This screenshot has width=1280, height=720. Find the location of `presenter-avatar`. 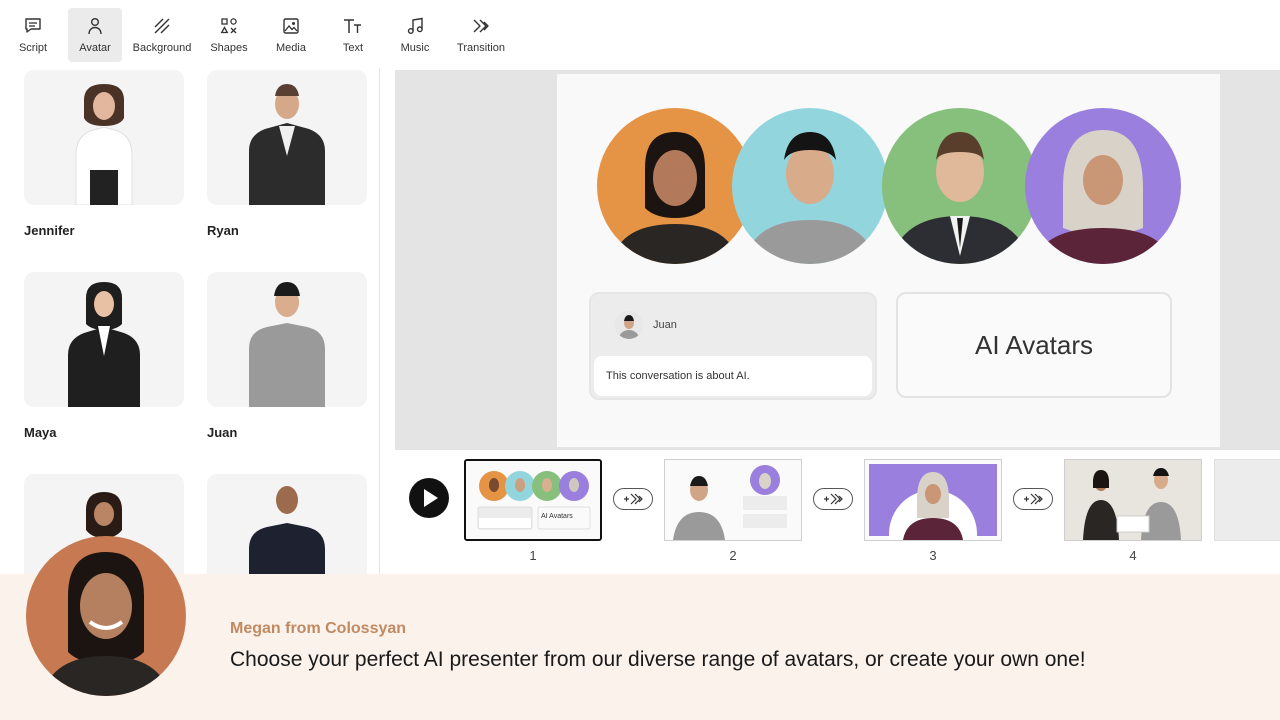

presenter-avatar is located at coordinates (106, 616).